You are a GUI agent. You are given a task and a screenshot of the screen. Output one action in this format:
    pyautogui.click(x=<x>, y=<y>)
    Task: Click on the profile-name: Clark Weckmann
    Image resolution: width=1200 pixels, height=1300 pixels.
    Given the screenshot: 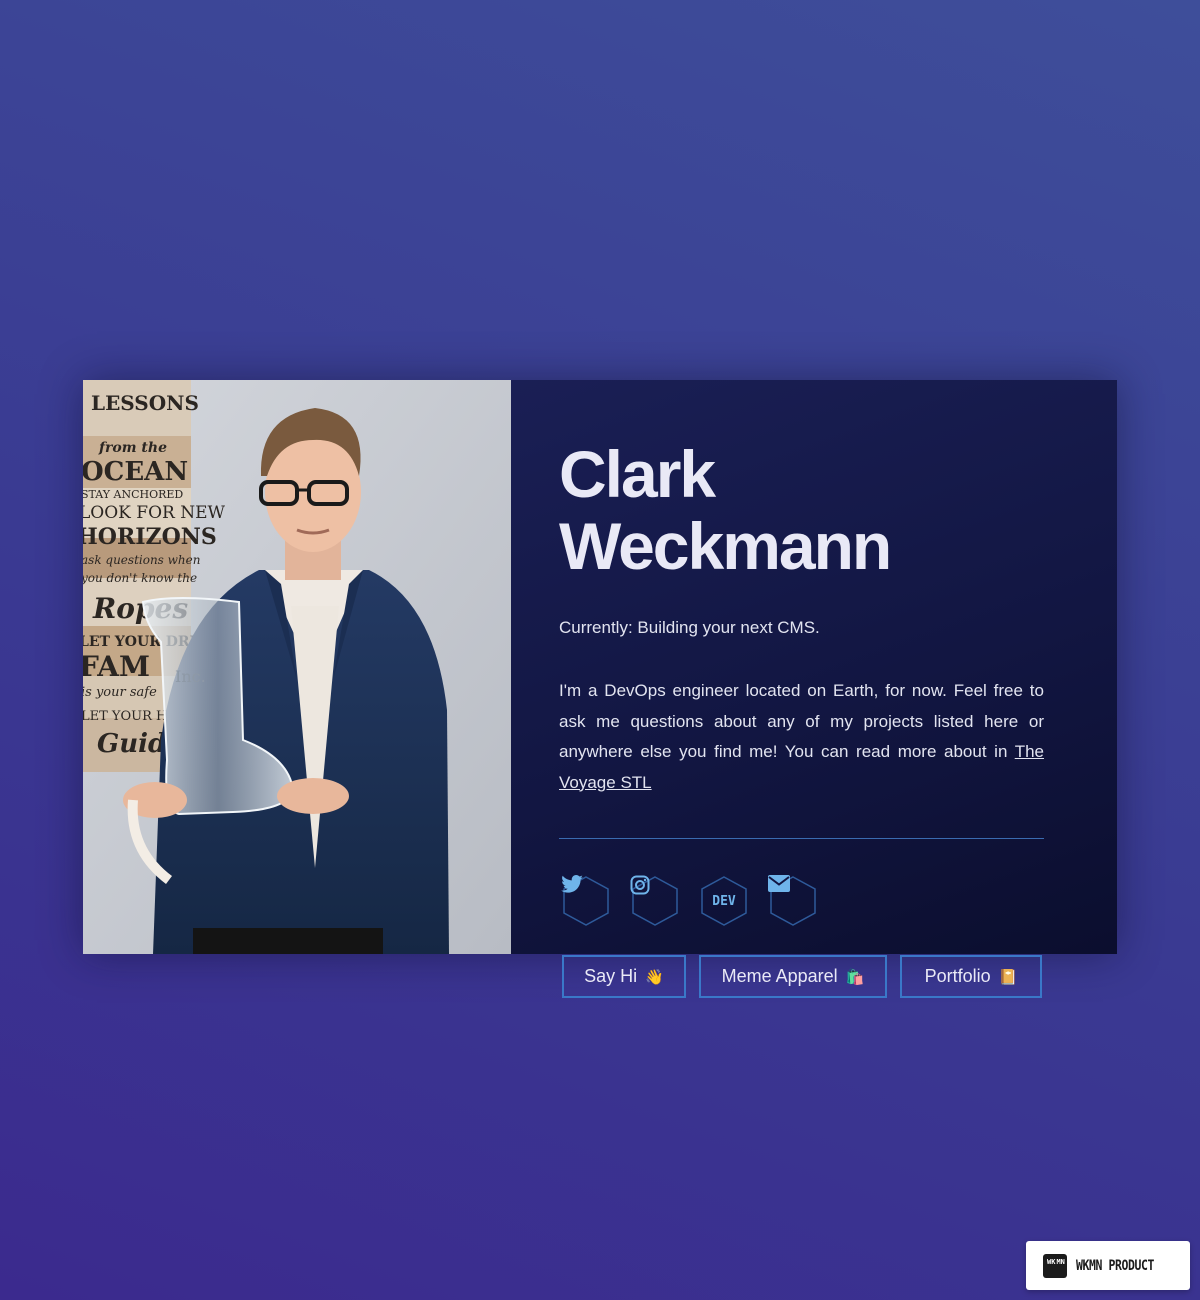 What is the action you would take?
    pyautogui.click(x=725, y=510)
    